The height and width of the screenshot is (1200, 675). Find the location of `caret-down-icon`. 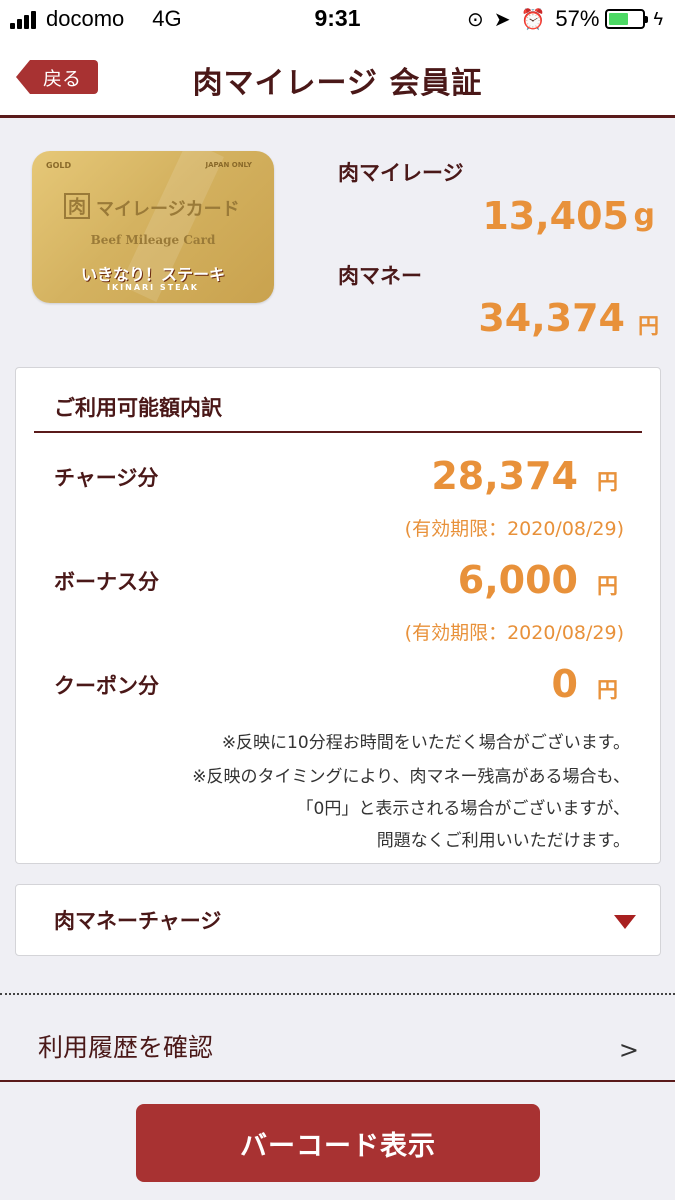

caret-down-icon is located at coordinates (625, 922).